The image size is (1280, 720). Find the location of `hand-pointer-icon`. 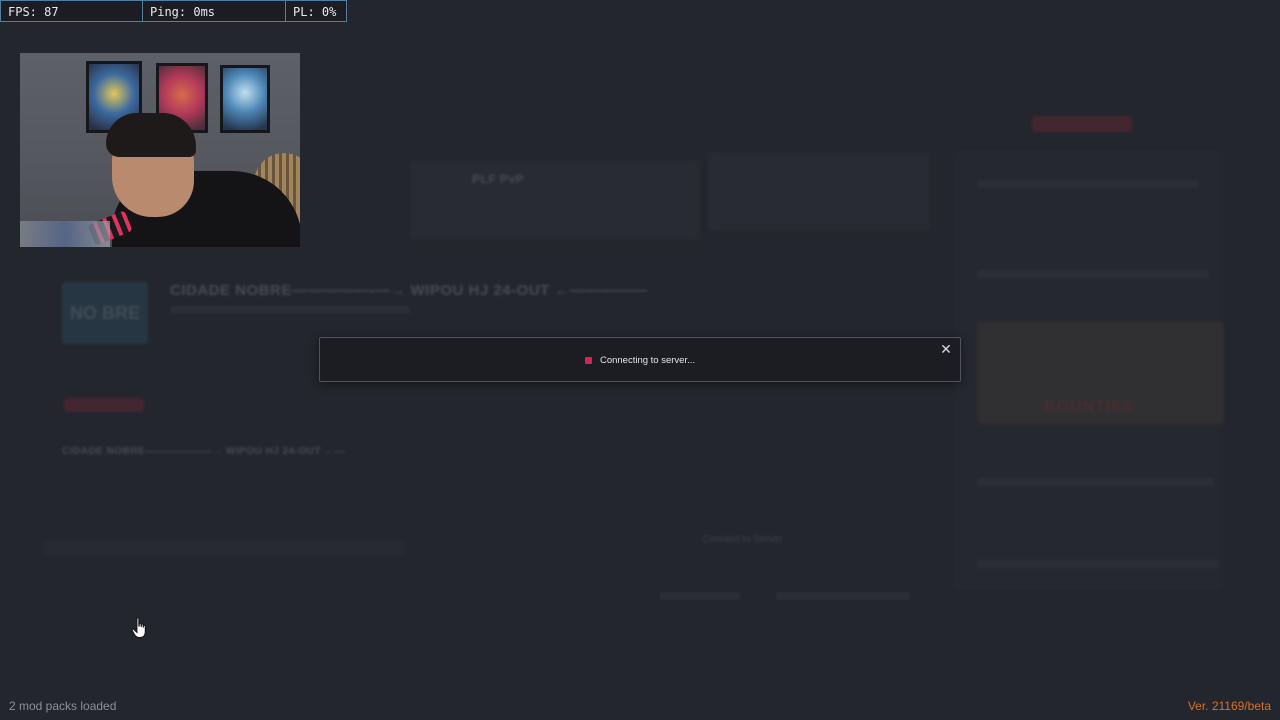

hand-pointer-icon is located at coordinates (138, 627).